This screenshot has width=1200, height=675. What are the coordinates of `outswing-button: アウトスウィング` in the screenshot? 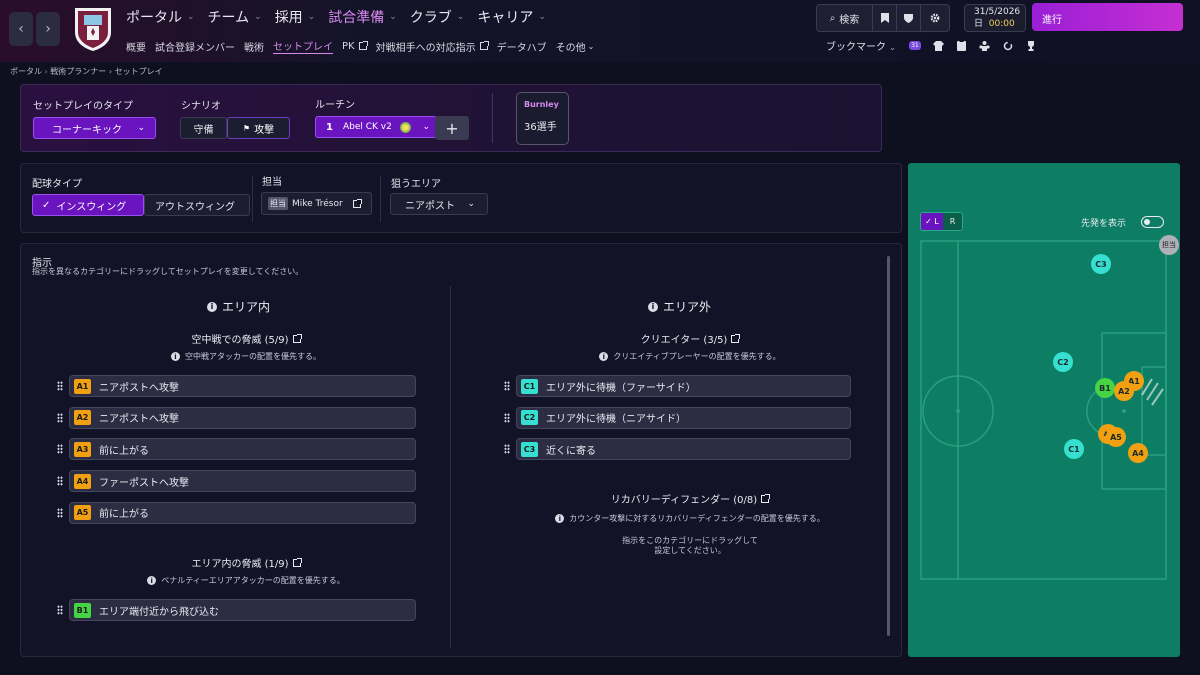 It's located at (197, 205).